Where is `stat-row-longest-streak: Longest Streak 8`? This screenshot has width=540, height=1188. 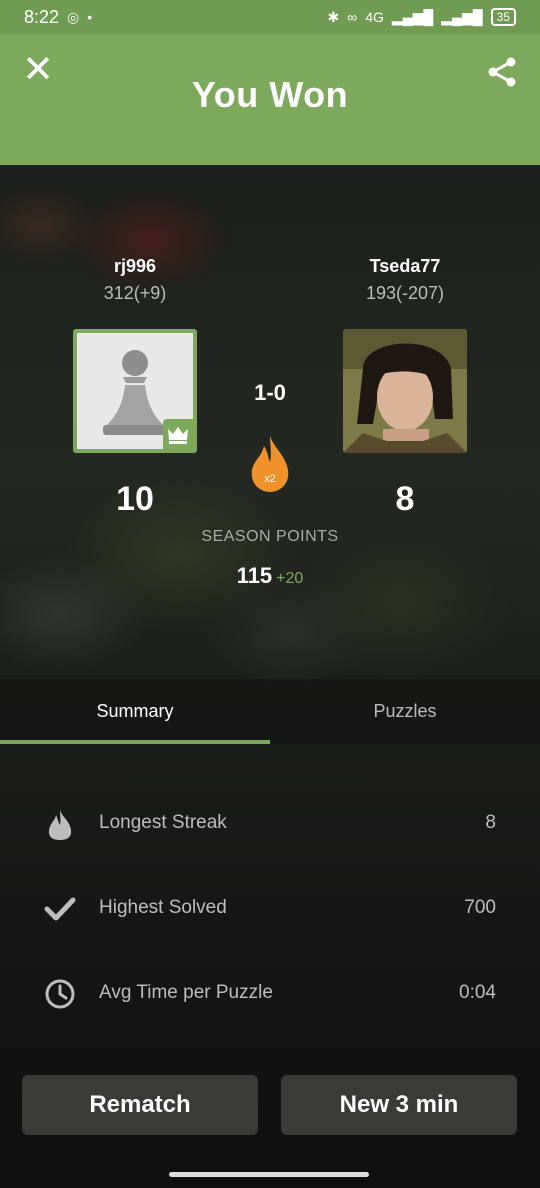 stat-row-longest-streak: Longest Streak 8 is located at coordinates (270, 824).